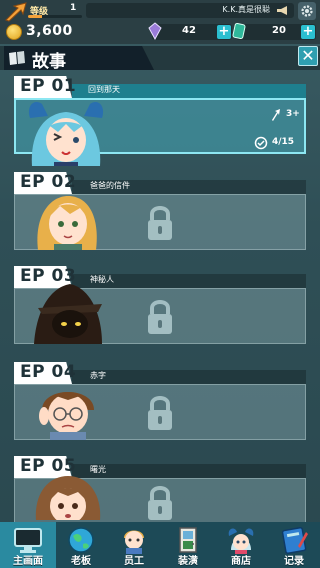 Image resolution: width=320 pixels, height=568 pixels. Describe the element at coordinates (66, 133) in the screenshot. I see `episode-portrait-girl-blue` at that location.